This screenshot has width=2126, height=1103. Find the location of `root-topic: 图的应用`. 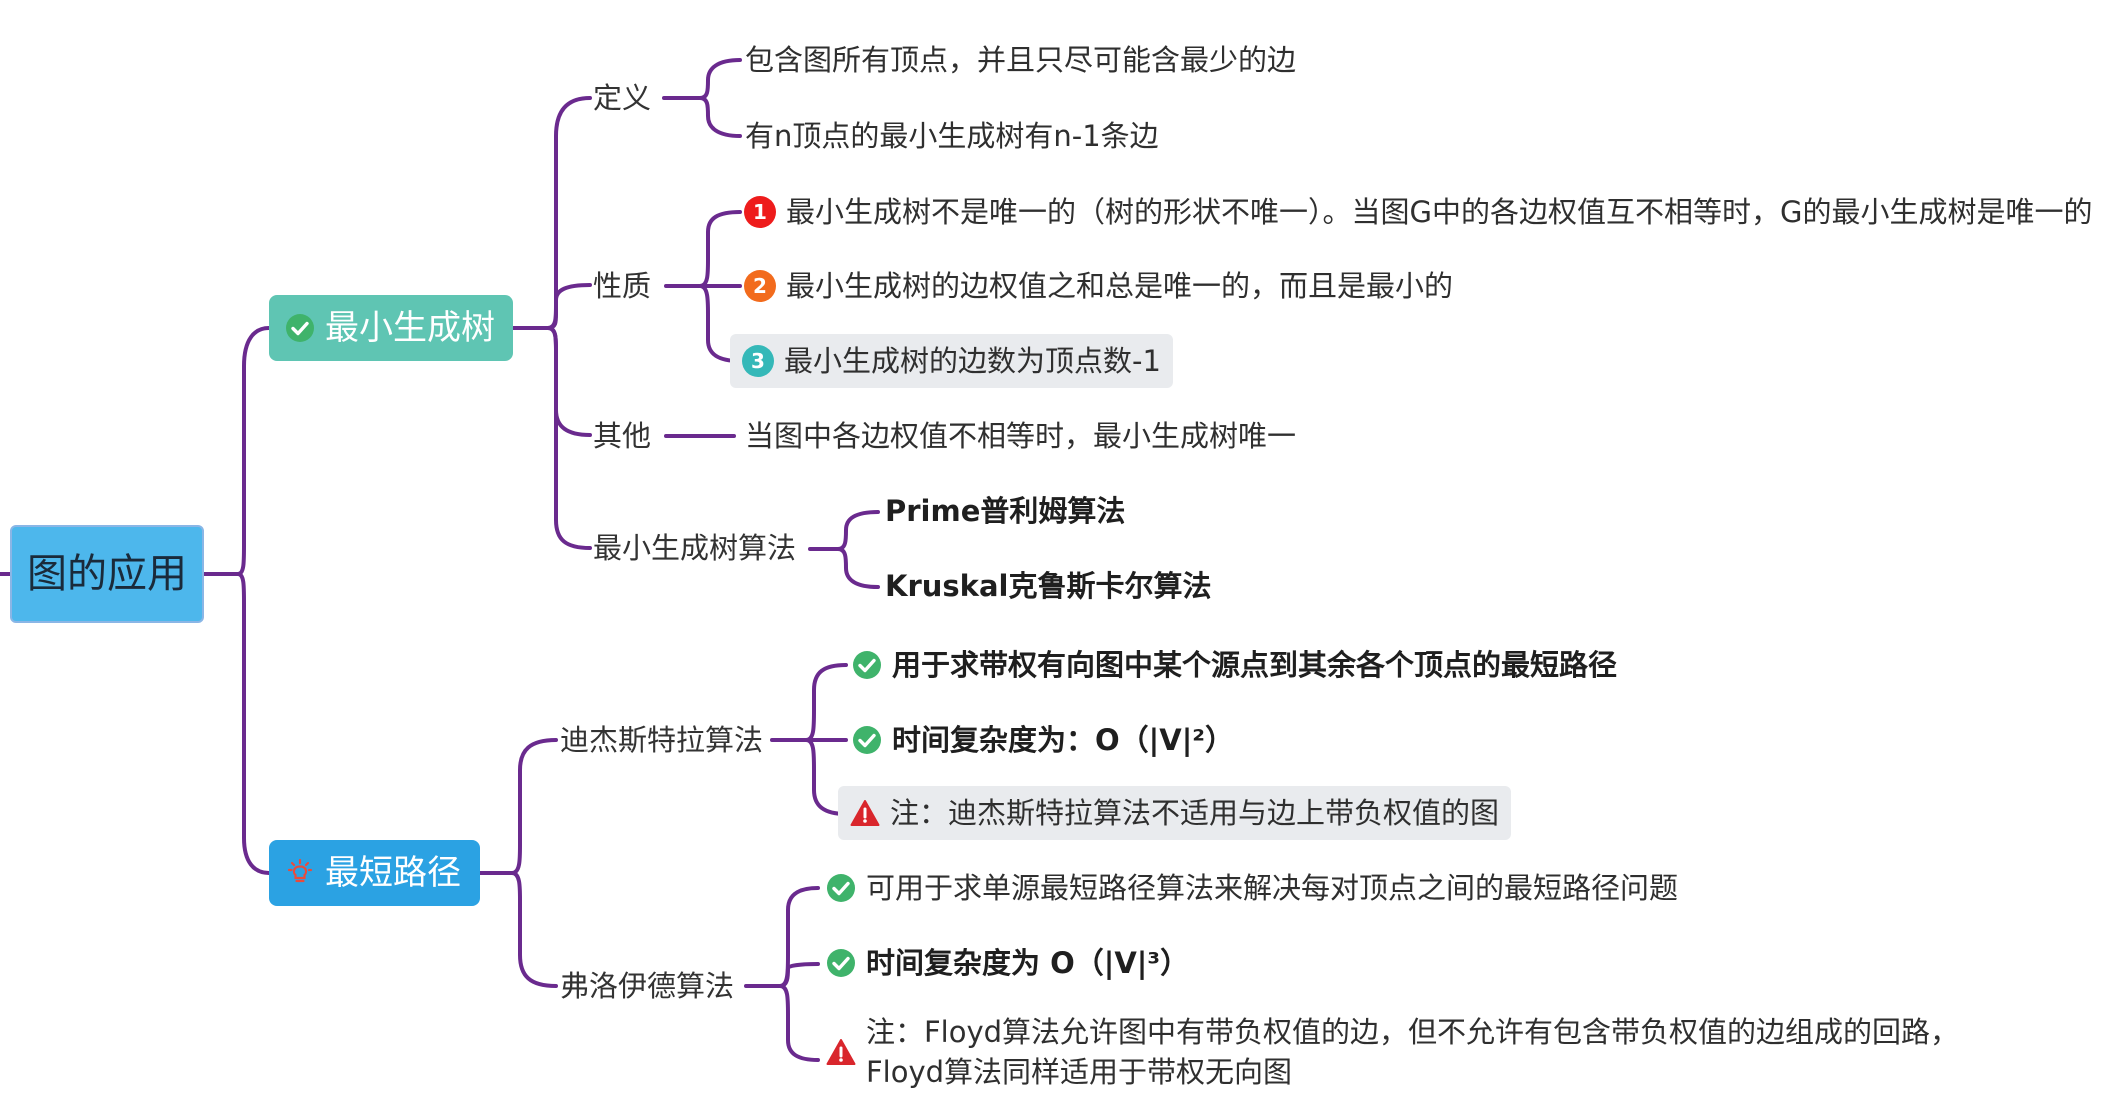

root-topic: 图的应用 is located at coordinates (107, 574).